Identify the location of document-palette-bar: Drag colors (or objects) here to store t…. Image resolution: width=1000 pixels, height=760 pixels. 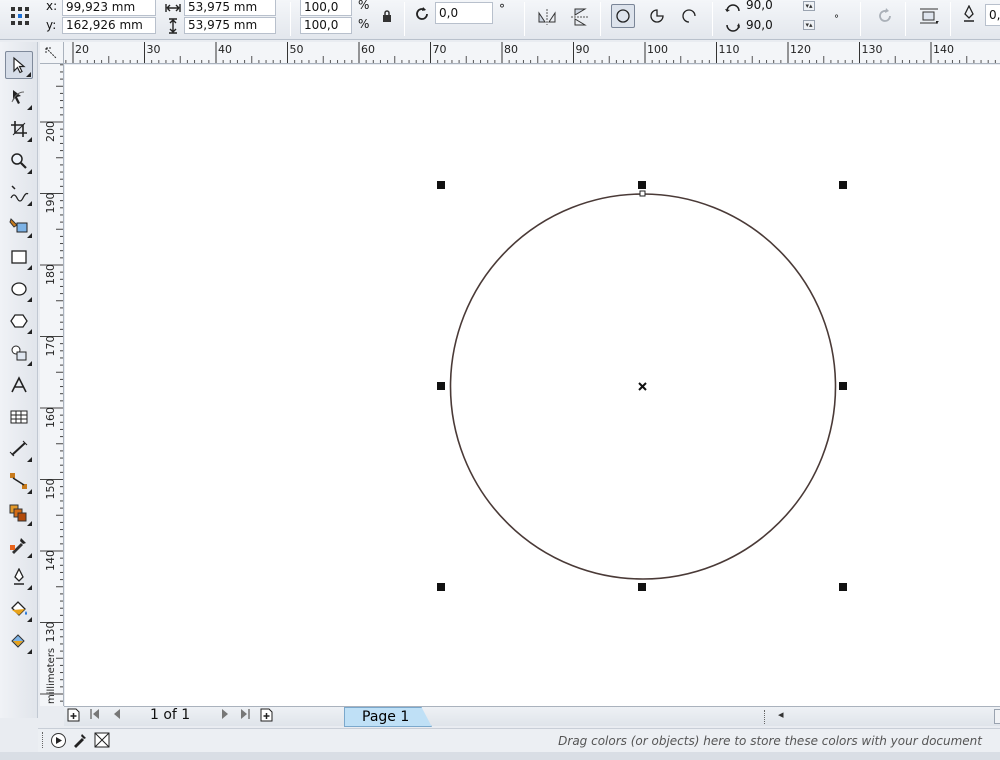
(519, 740).